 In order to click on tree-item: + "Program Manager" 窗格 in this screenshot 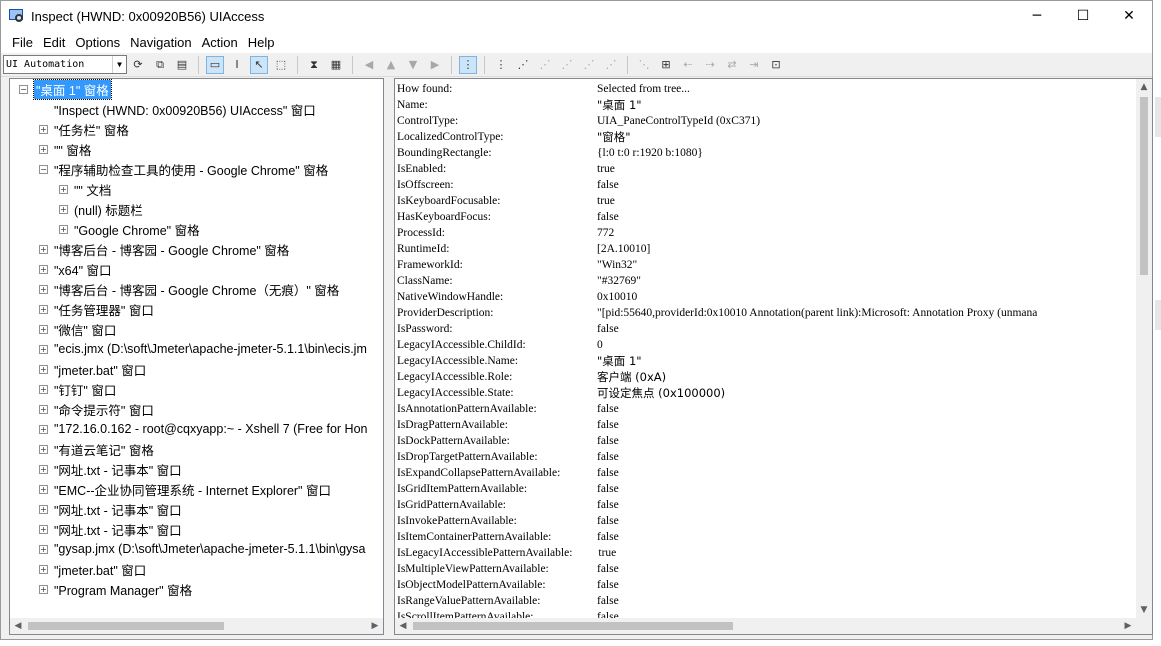, I will do `click(115, 589)`.